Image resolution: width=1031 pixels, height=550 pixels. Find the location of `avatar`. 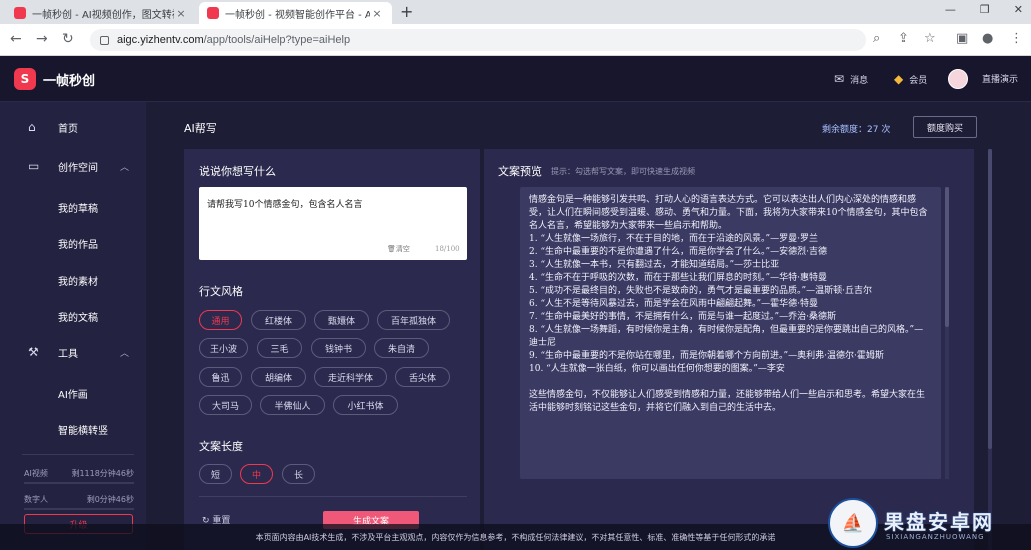

avatar is located at coordinates (958, 79).